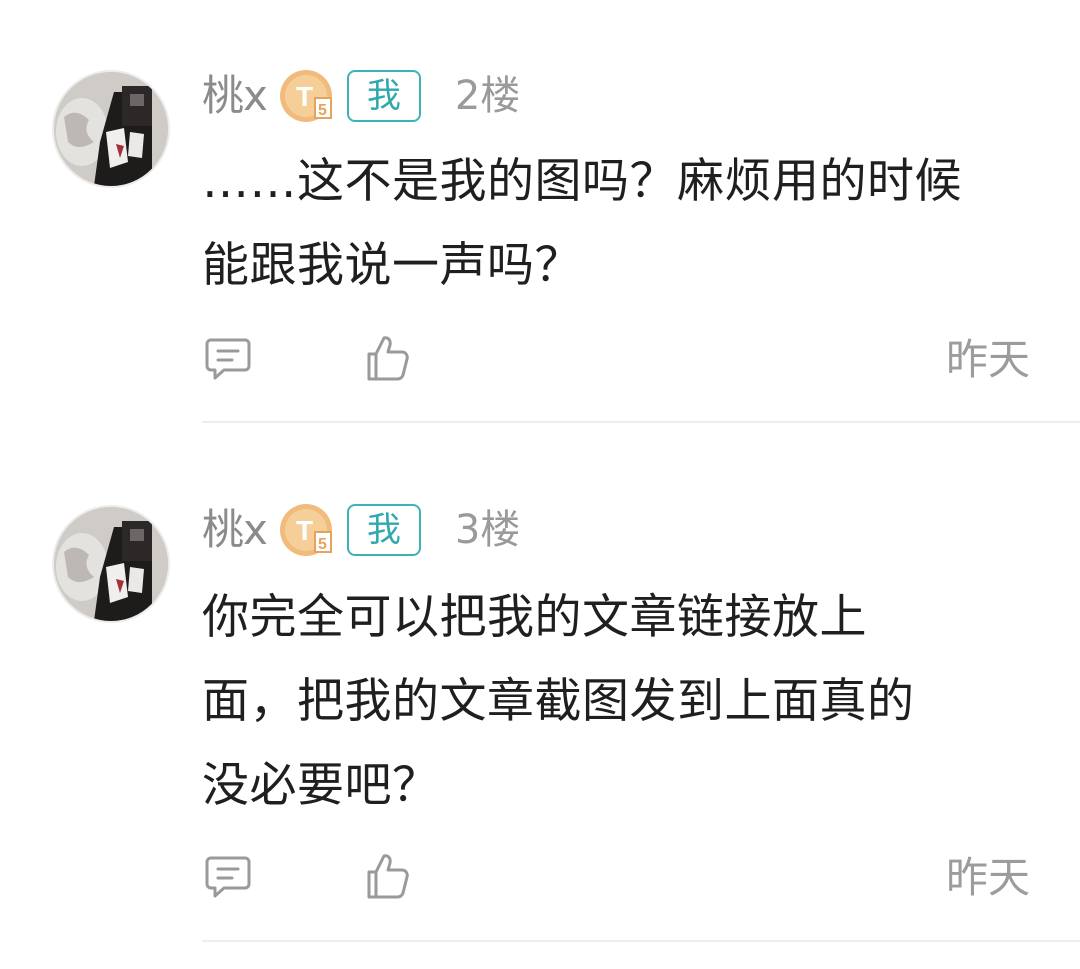  I want to click on divider, so click(641, 941).